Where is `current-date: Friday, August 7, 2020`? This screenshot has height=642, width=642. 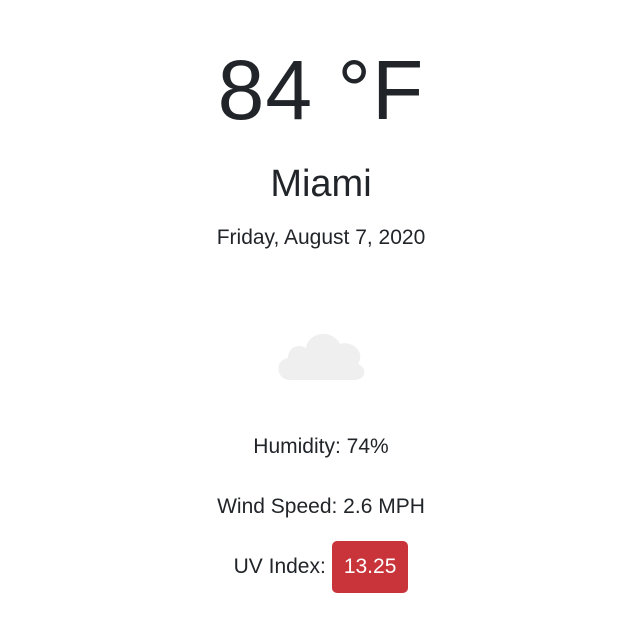
current-date: Friday, August 7, 2020 is located at coordinates (321, 237).